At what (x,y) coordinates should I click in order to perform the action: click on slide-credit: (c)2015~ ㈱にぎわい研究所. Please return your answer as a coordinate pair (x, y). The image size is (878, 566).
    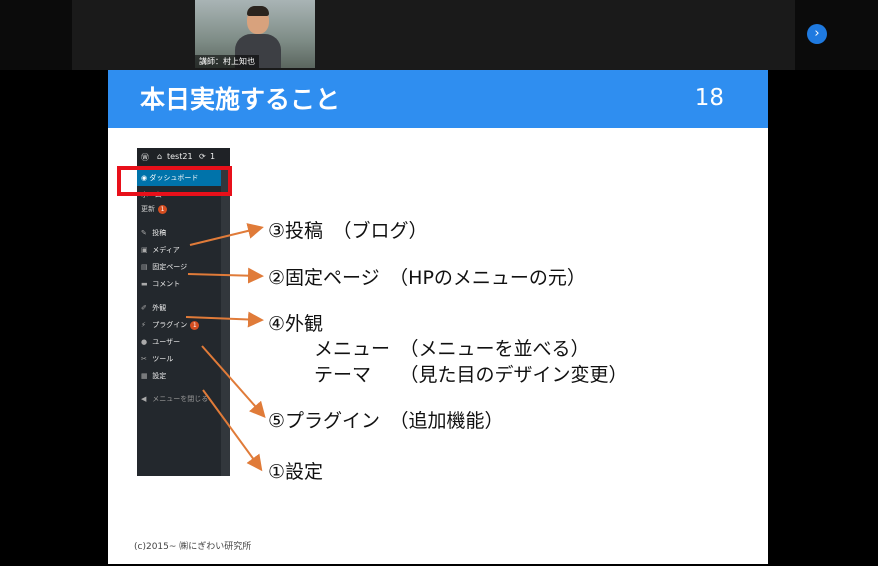
    Looking at the image, I should click on (193, 547).